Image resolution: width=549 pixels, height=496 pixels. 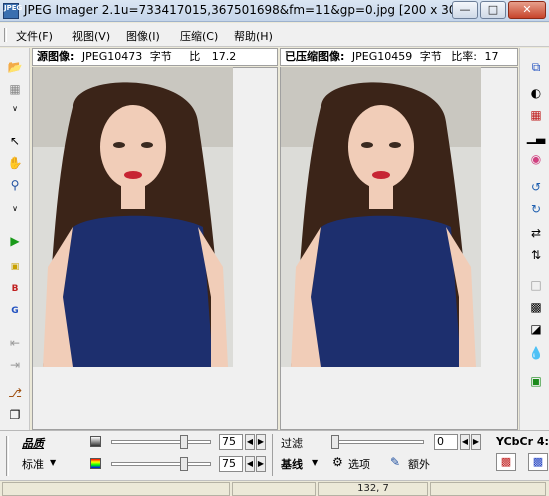 What do you see at coordinates (12, 11) in the screenshot?
I see `app-icon: JPEG` at bounding box center [12, 11].